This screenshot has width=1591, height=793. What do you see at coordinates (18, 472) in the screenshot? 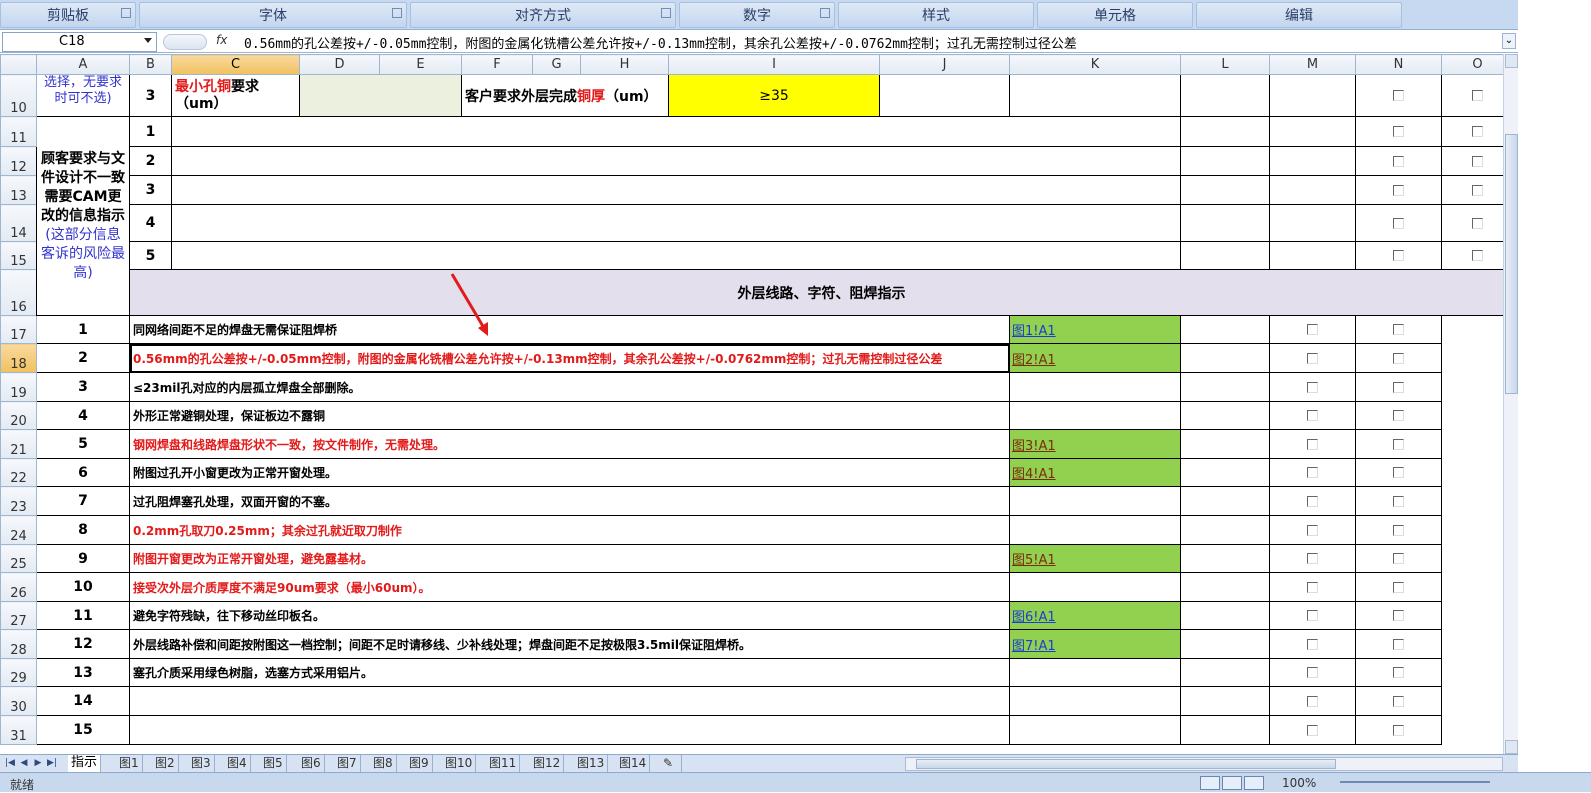
I see `row-header: 22` at bounding box center [18, 472].